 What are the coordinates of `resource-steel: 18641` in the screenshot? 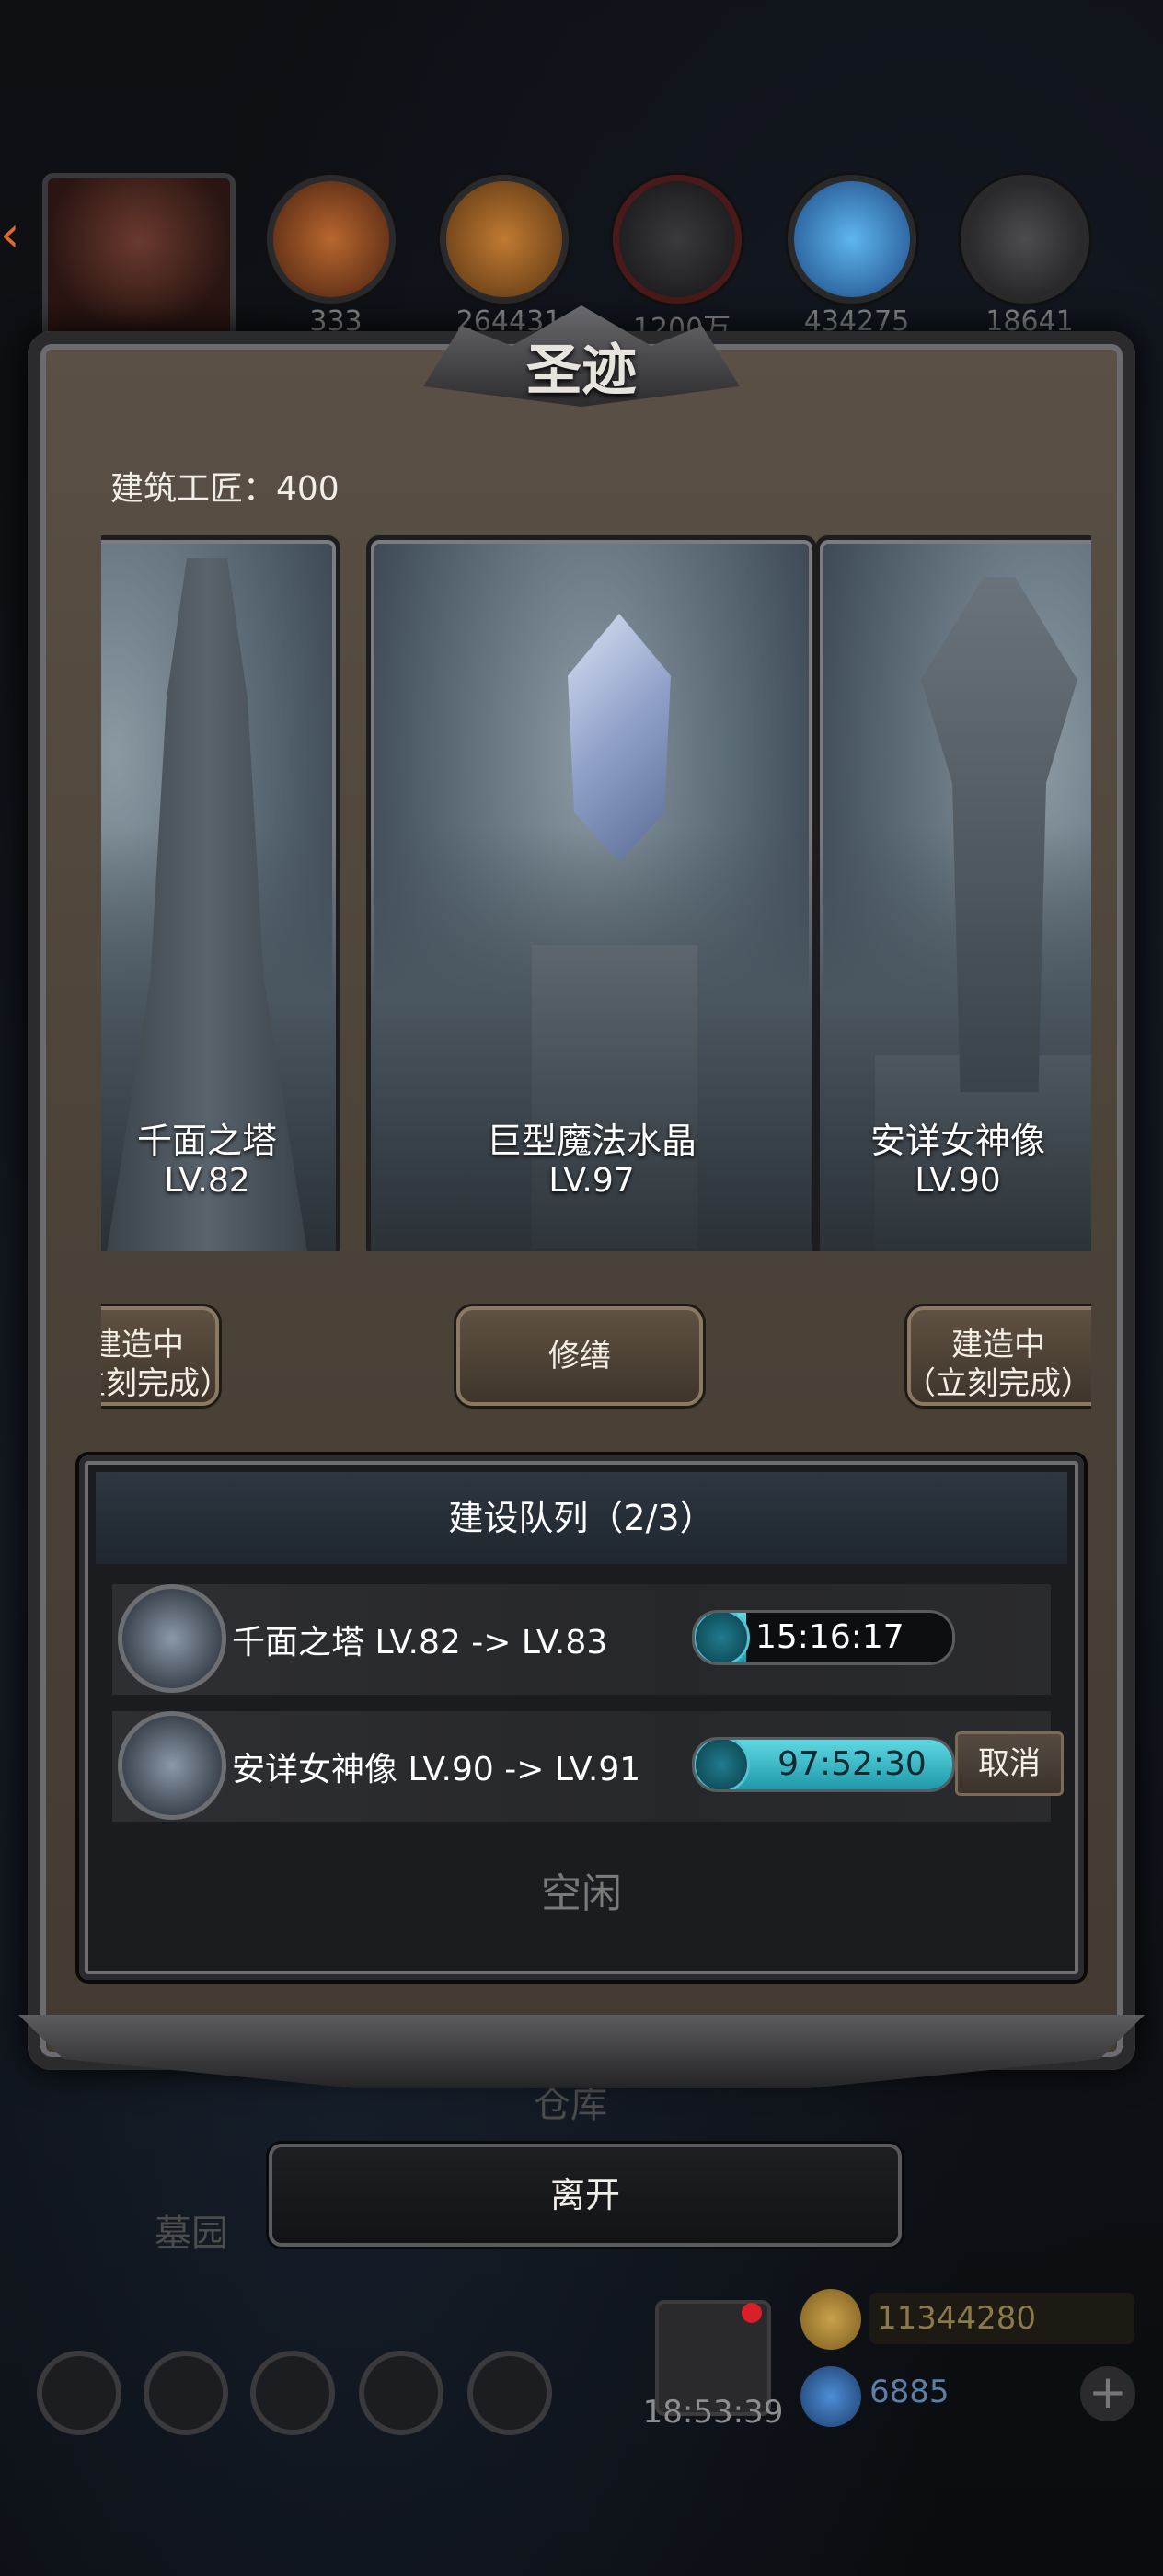 It's located at (1025, 256).